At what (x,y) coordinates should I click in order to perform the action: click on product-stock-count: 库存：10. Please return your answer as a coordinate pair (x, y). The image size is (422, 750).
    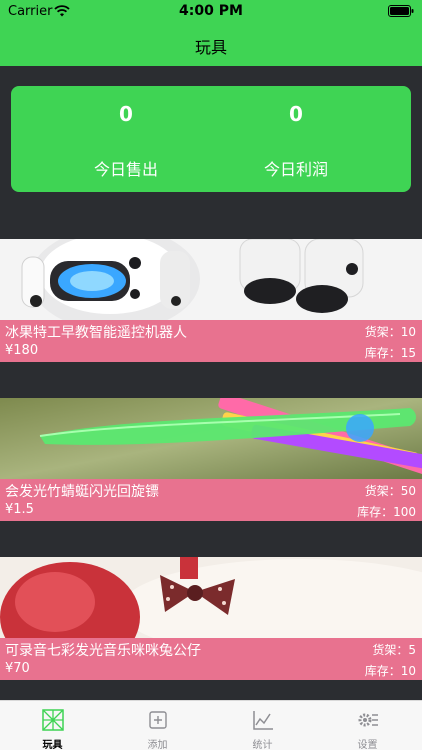
    Looking at the image, I should click on (390, 671).